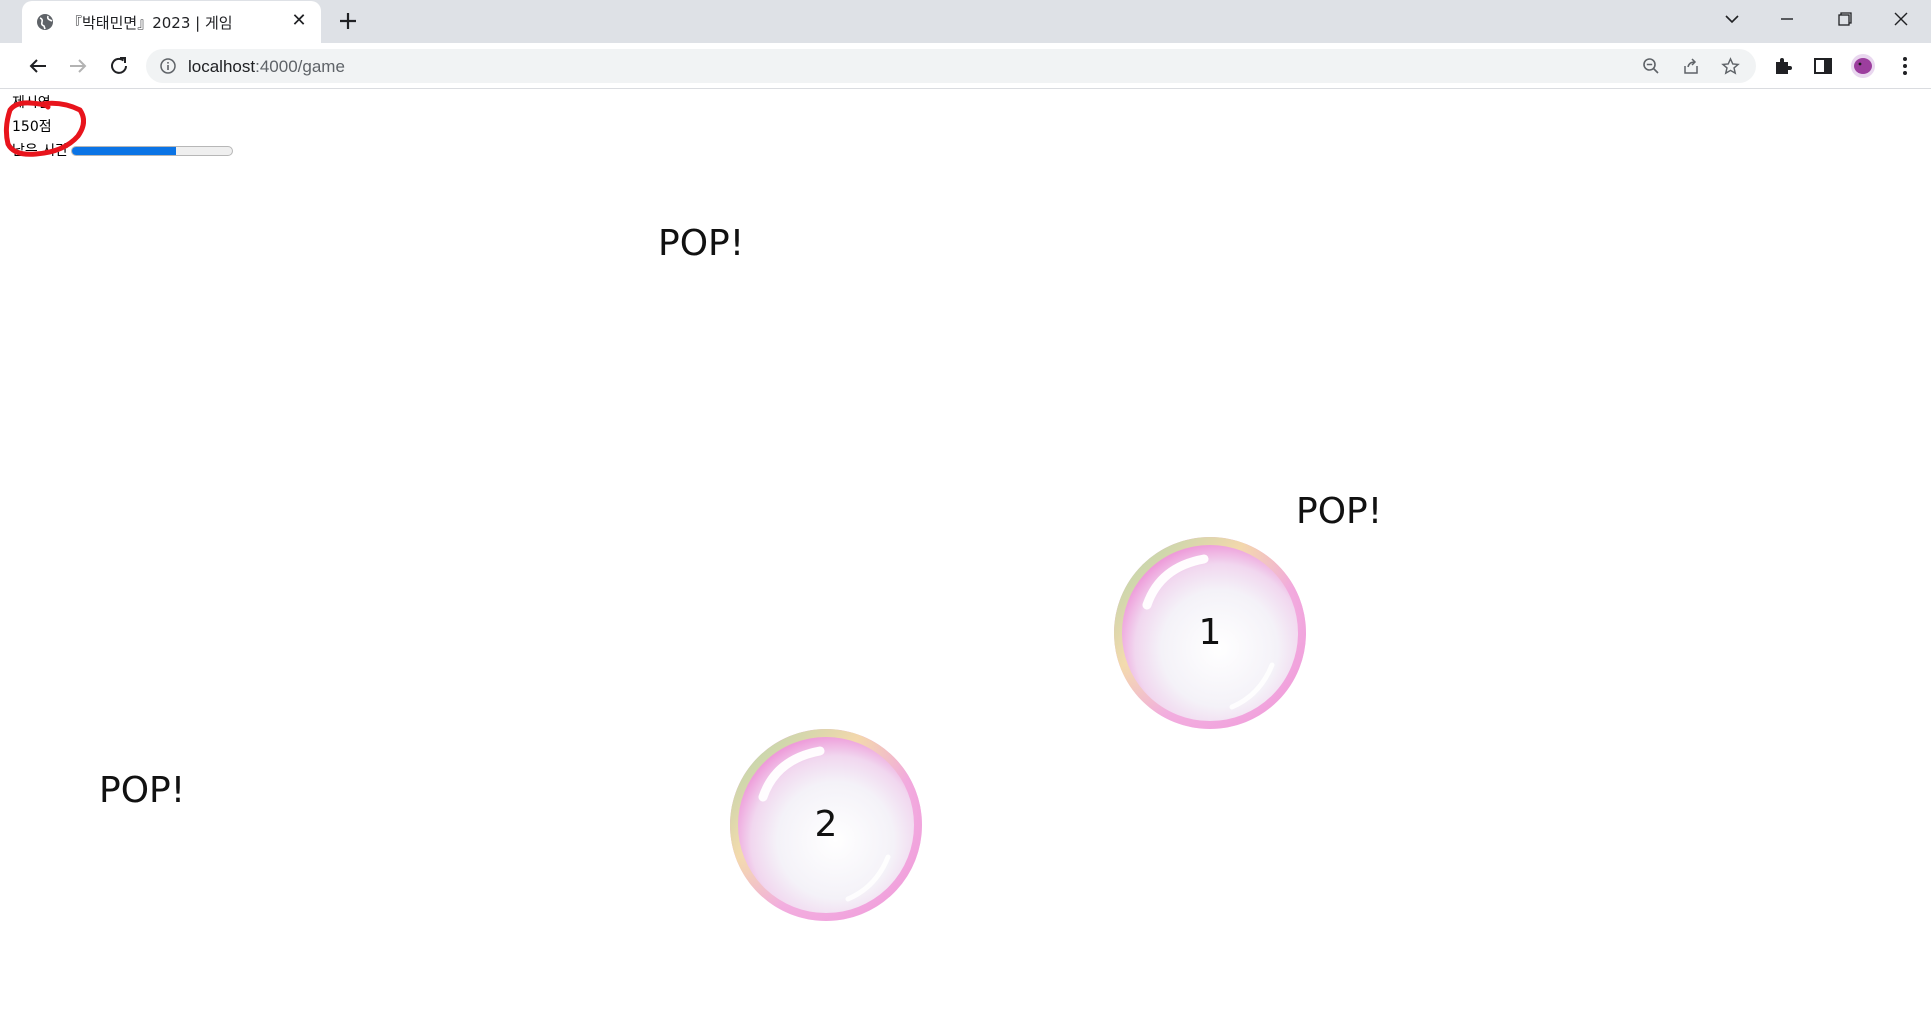  I want to click on bubble-number: 2, so click(826, 824).